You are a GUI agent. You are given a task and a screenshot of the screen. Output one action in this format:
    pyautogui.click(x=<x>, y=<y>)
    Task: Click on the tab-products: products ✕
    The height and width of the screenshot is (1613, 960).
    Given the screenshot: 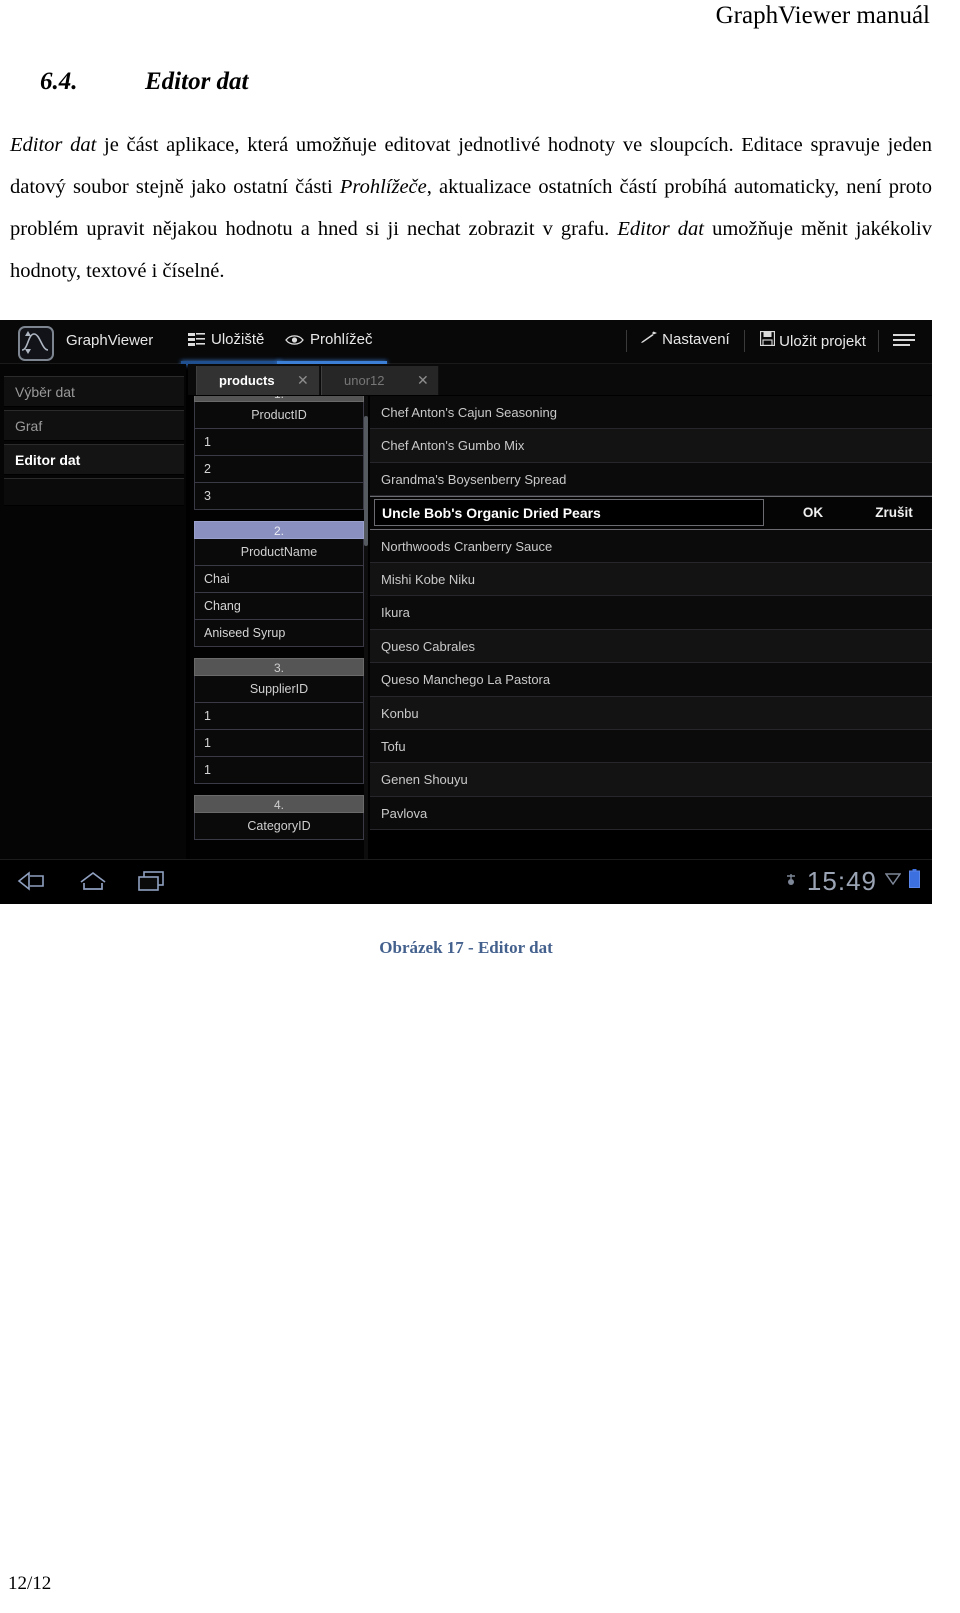 What is the action you would take?
    pyautogui.click(x=258, y=380)
    